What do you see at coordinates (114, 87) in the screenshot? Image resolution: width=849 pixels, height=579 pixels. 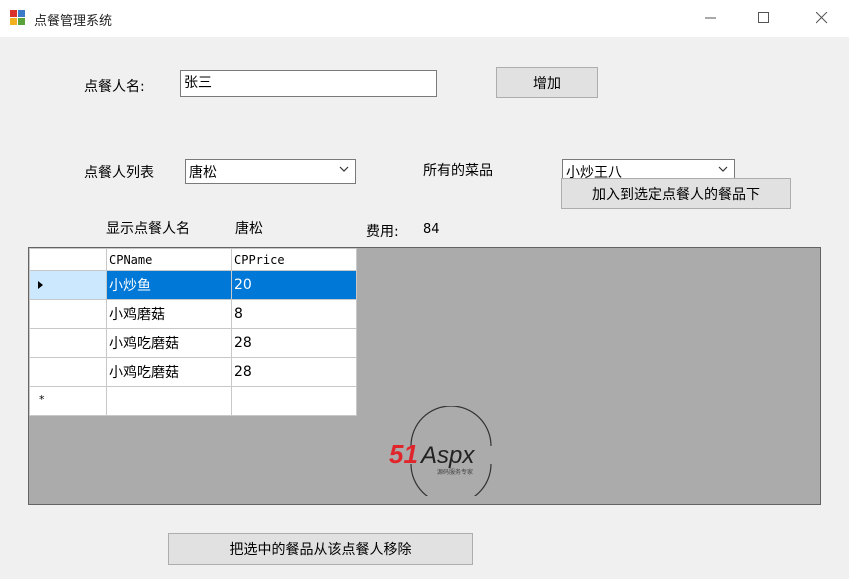 I see `customer-name-label: 点餐人名:` at bounding box center [114, 87].